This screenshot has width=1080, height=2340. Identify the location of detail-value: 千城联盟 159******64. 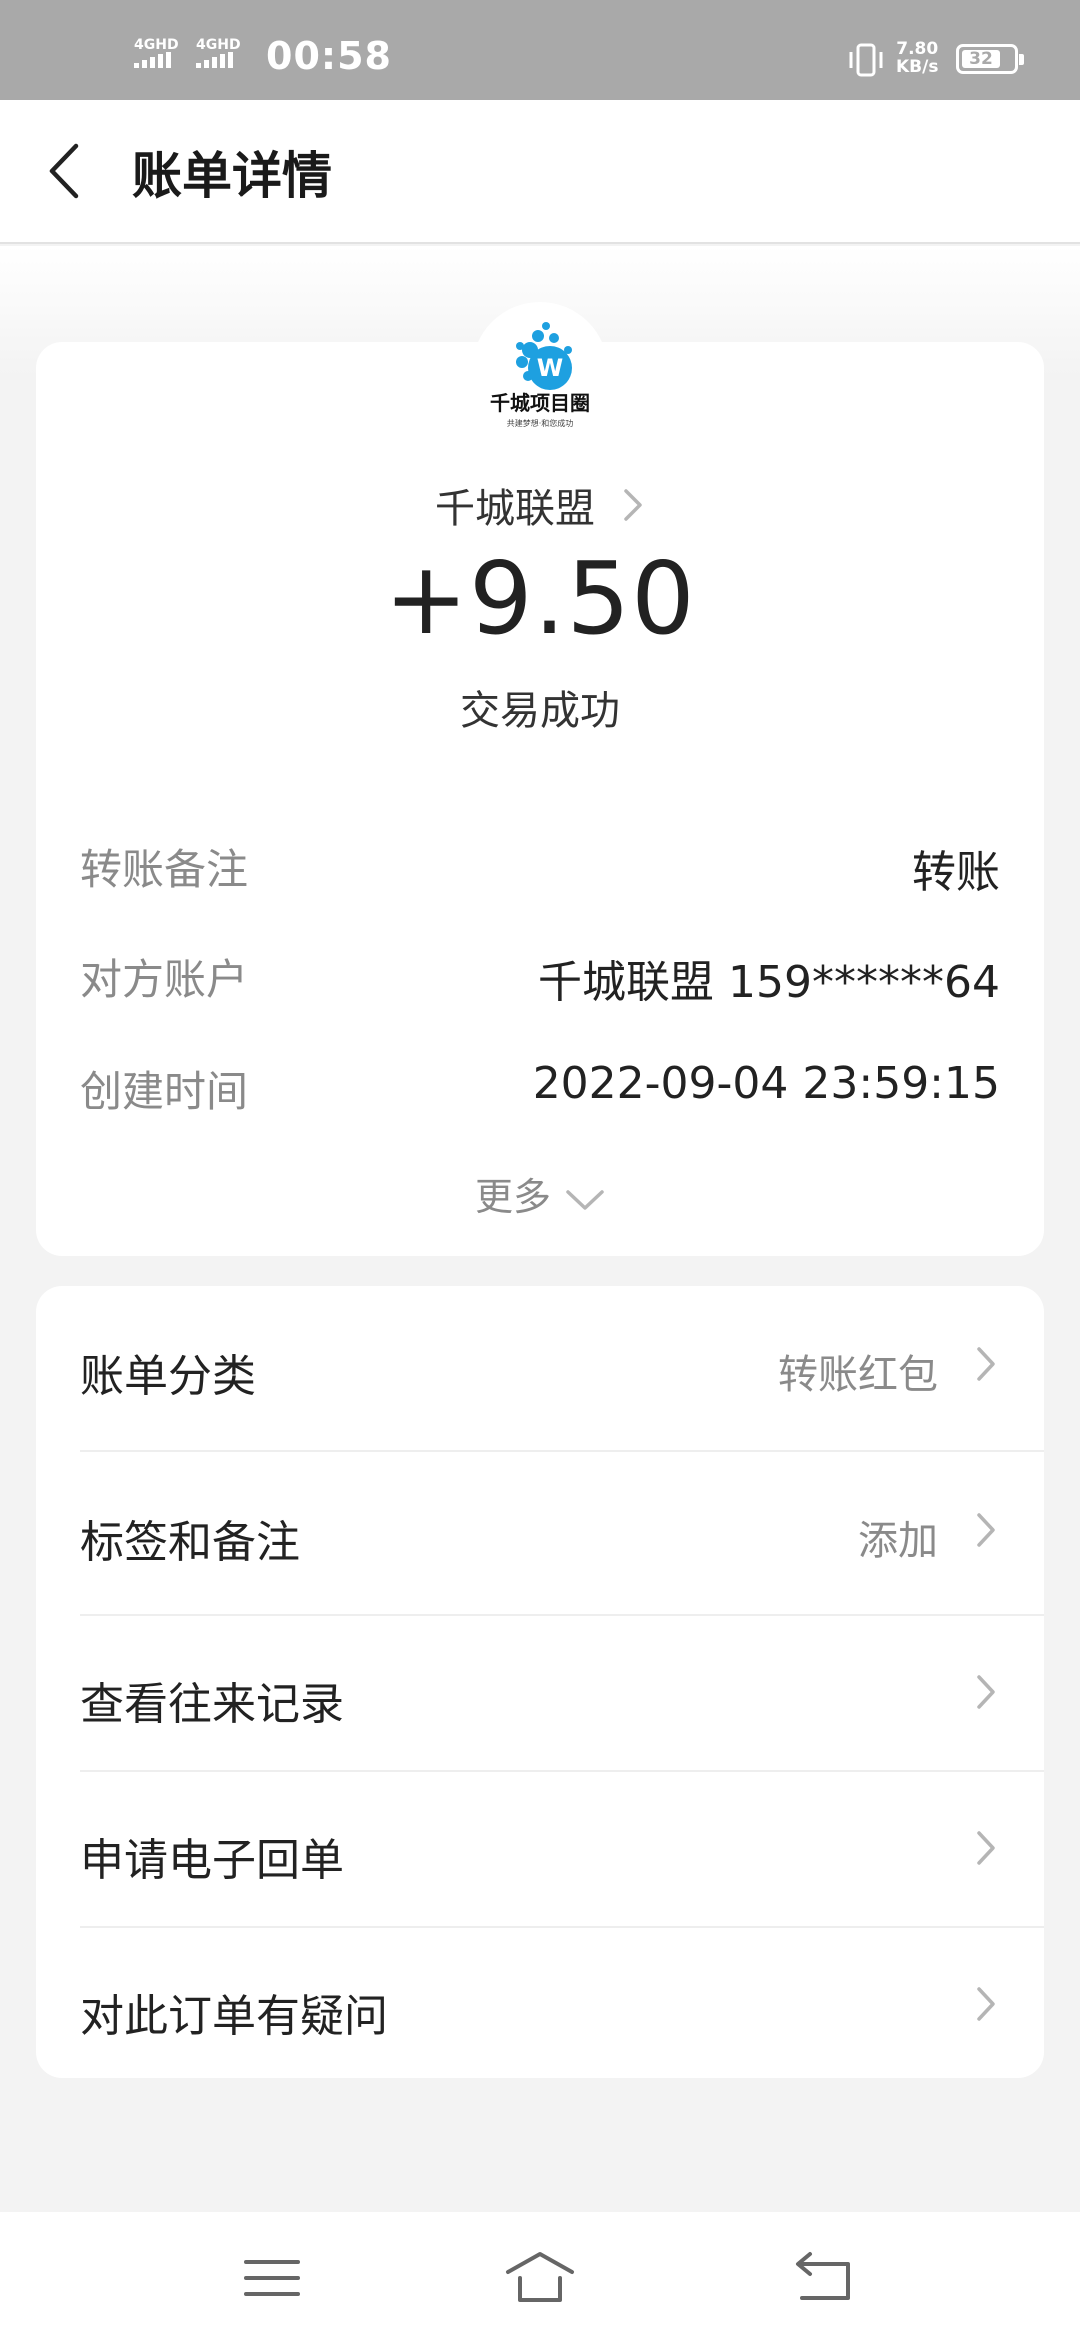
(769, 982).